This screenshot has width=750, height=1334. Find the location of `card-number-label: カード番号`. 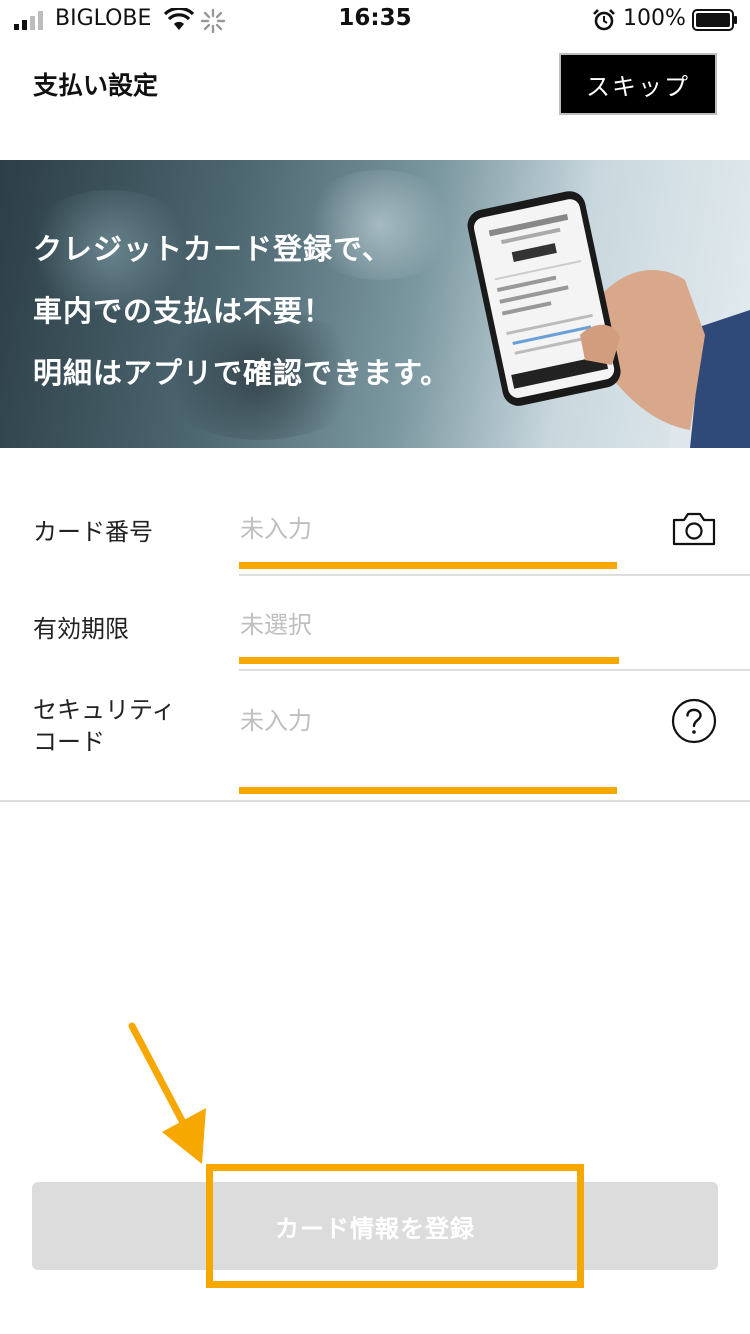

card-number-label: カード番号 is located at coordinates (93, 532).